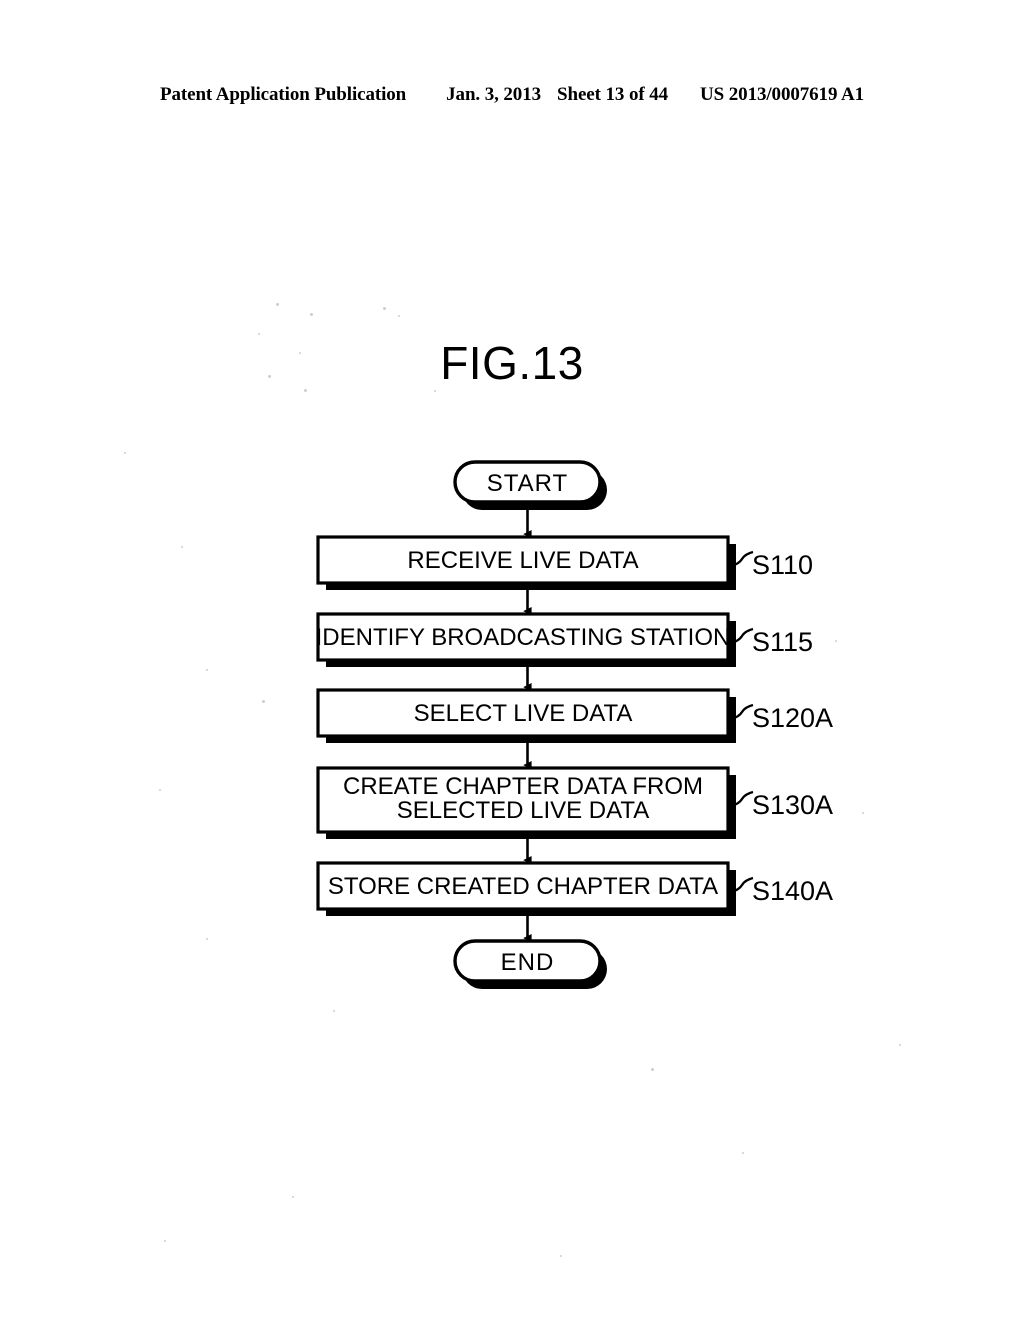 This screenshot has width=1024, height=1320. I want to click on flow-step-label-s115: S115, so click(782, 642).